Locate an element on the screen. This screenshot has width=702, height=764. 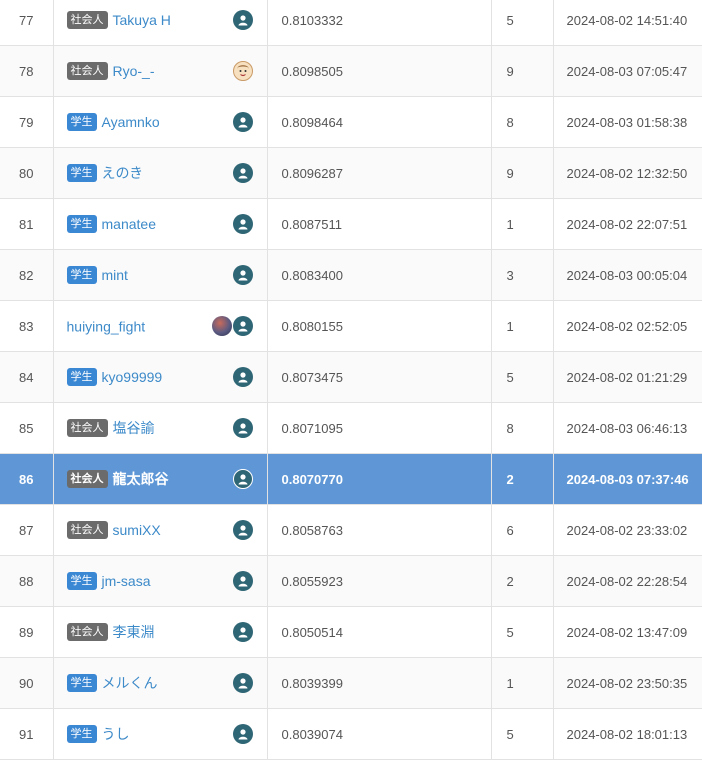
user-cell: 社会人 Ryo-_- is located at coordinates (160, 71).